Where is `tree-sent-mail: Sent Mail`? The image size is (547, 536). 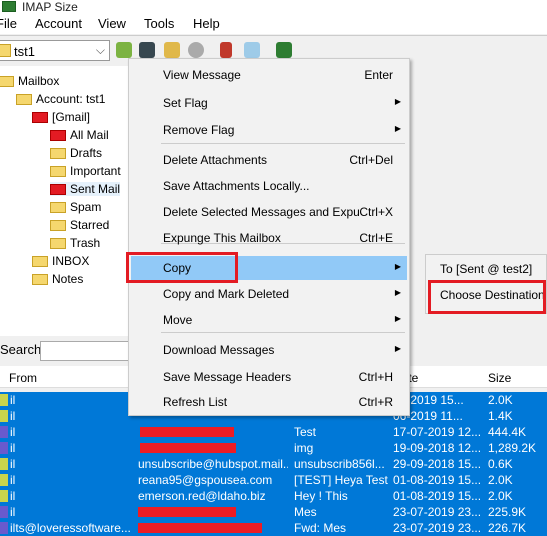 tree-sent-mail: Sent Mail is located at coordinates (85, 189).